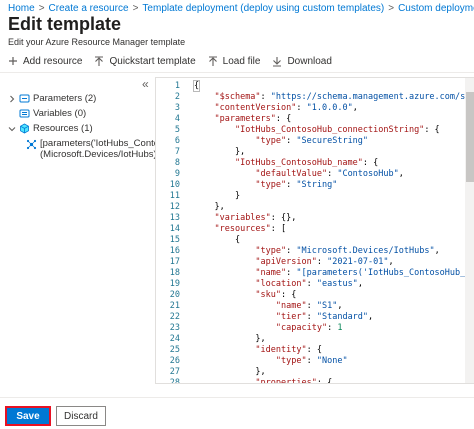 The height and width of the screenshot is (429, 474). What do you see at coordinates (50, 128) in the screenshot?
I see `tree-item-resources: Resources (1)` at bounding box center [50, 128].